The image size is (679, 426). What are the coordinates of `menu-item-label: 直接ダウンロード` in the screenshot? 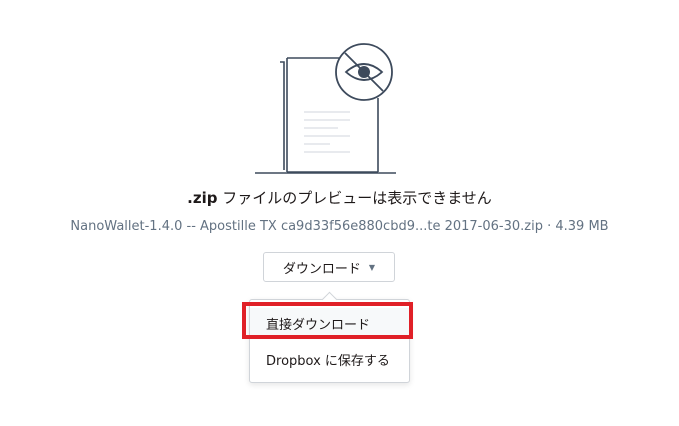 It's located at (318, 325).